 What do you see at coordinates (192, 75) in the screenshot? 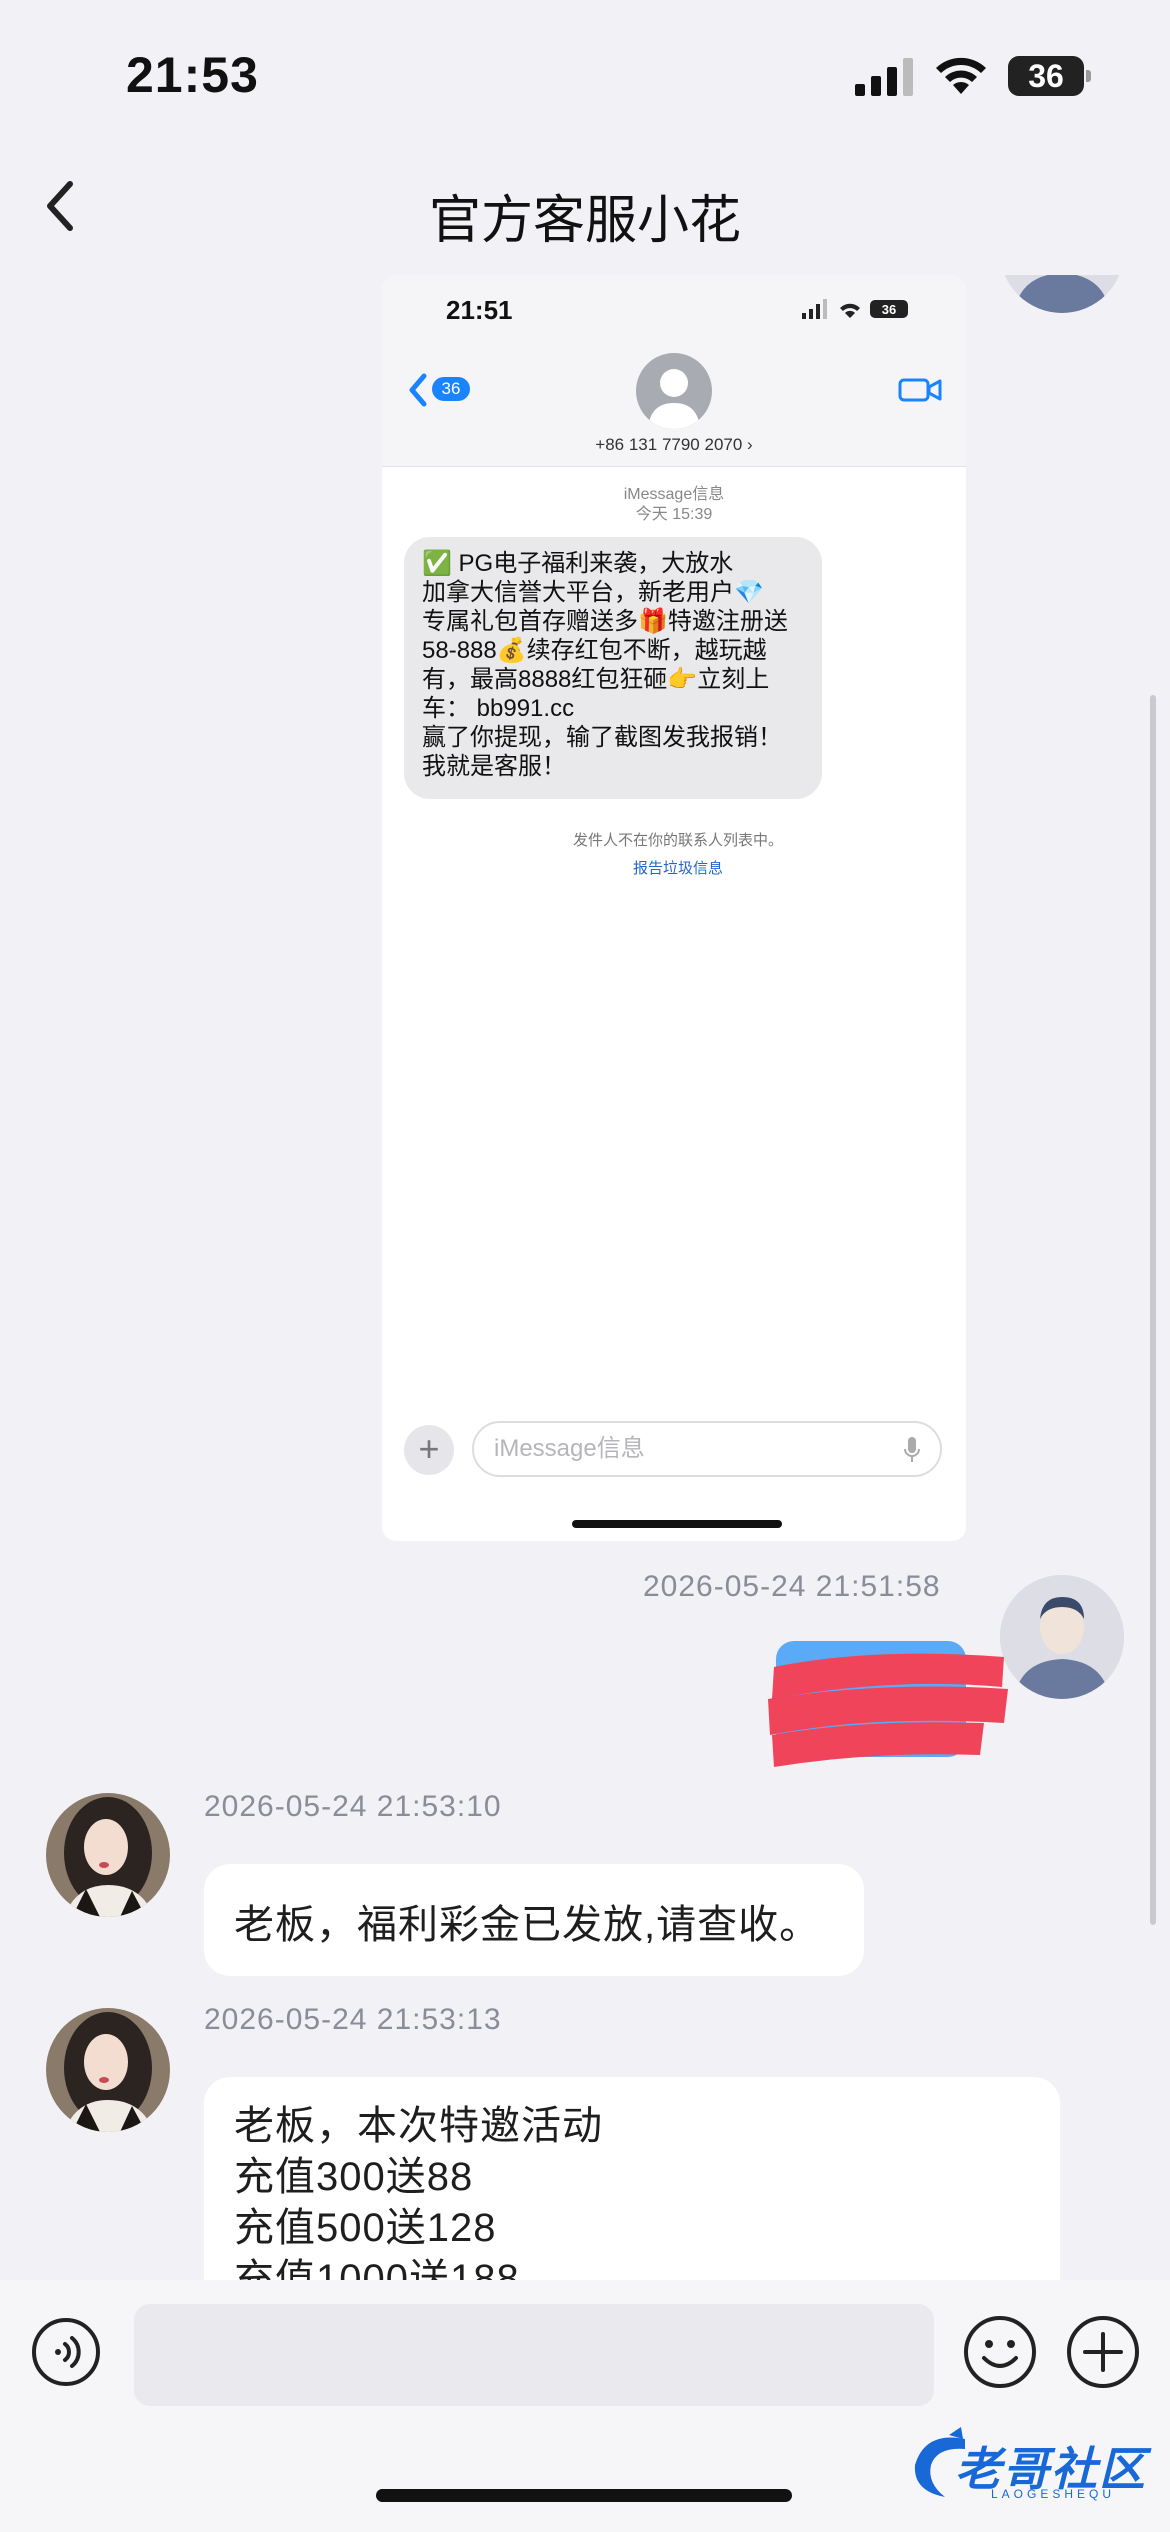
I see `status-time: 21:53` at bounding box center [192, 75].